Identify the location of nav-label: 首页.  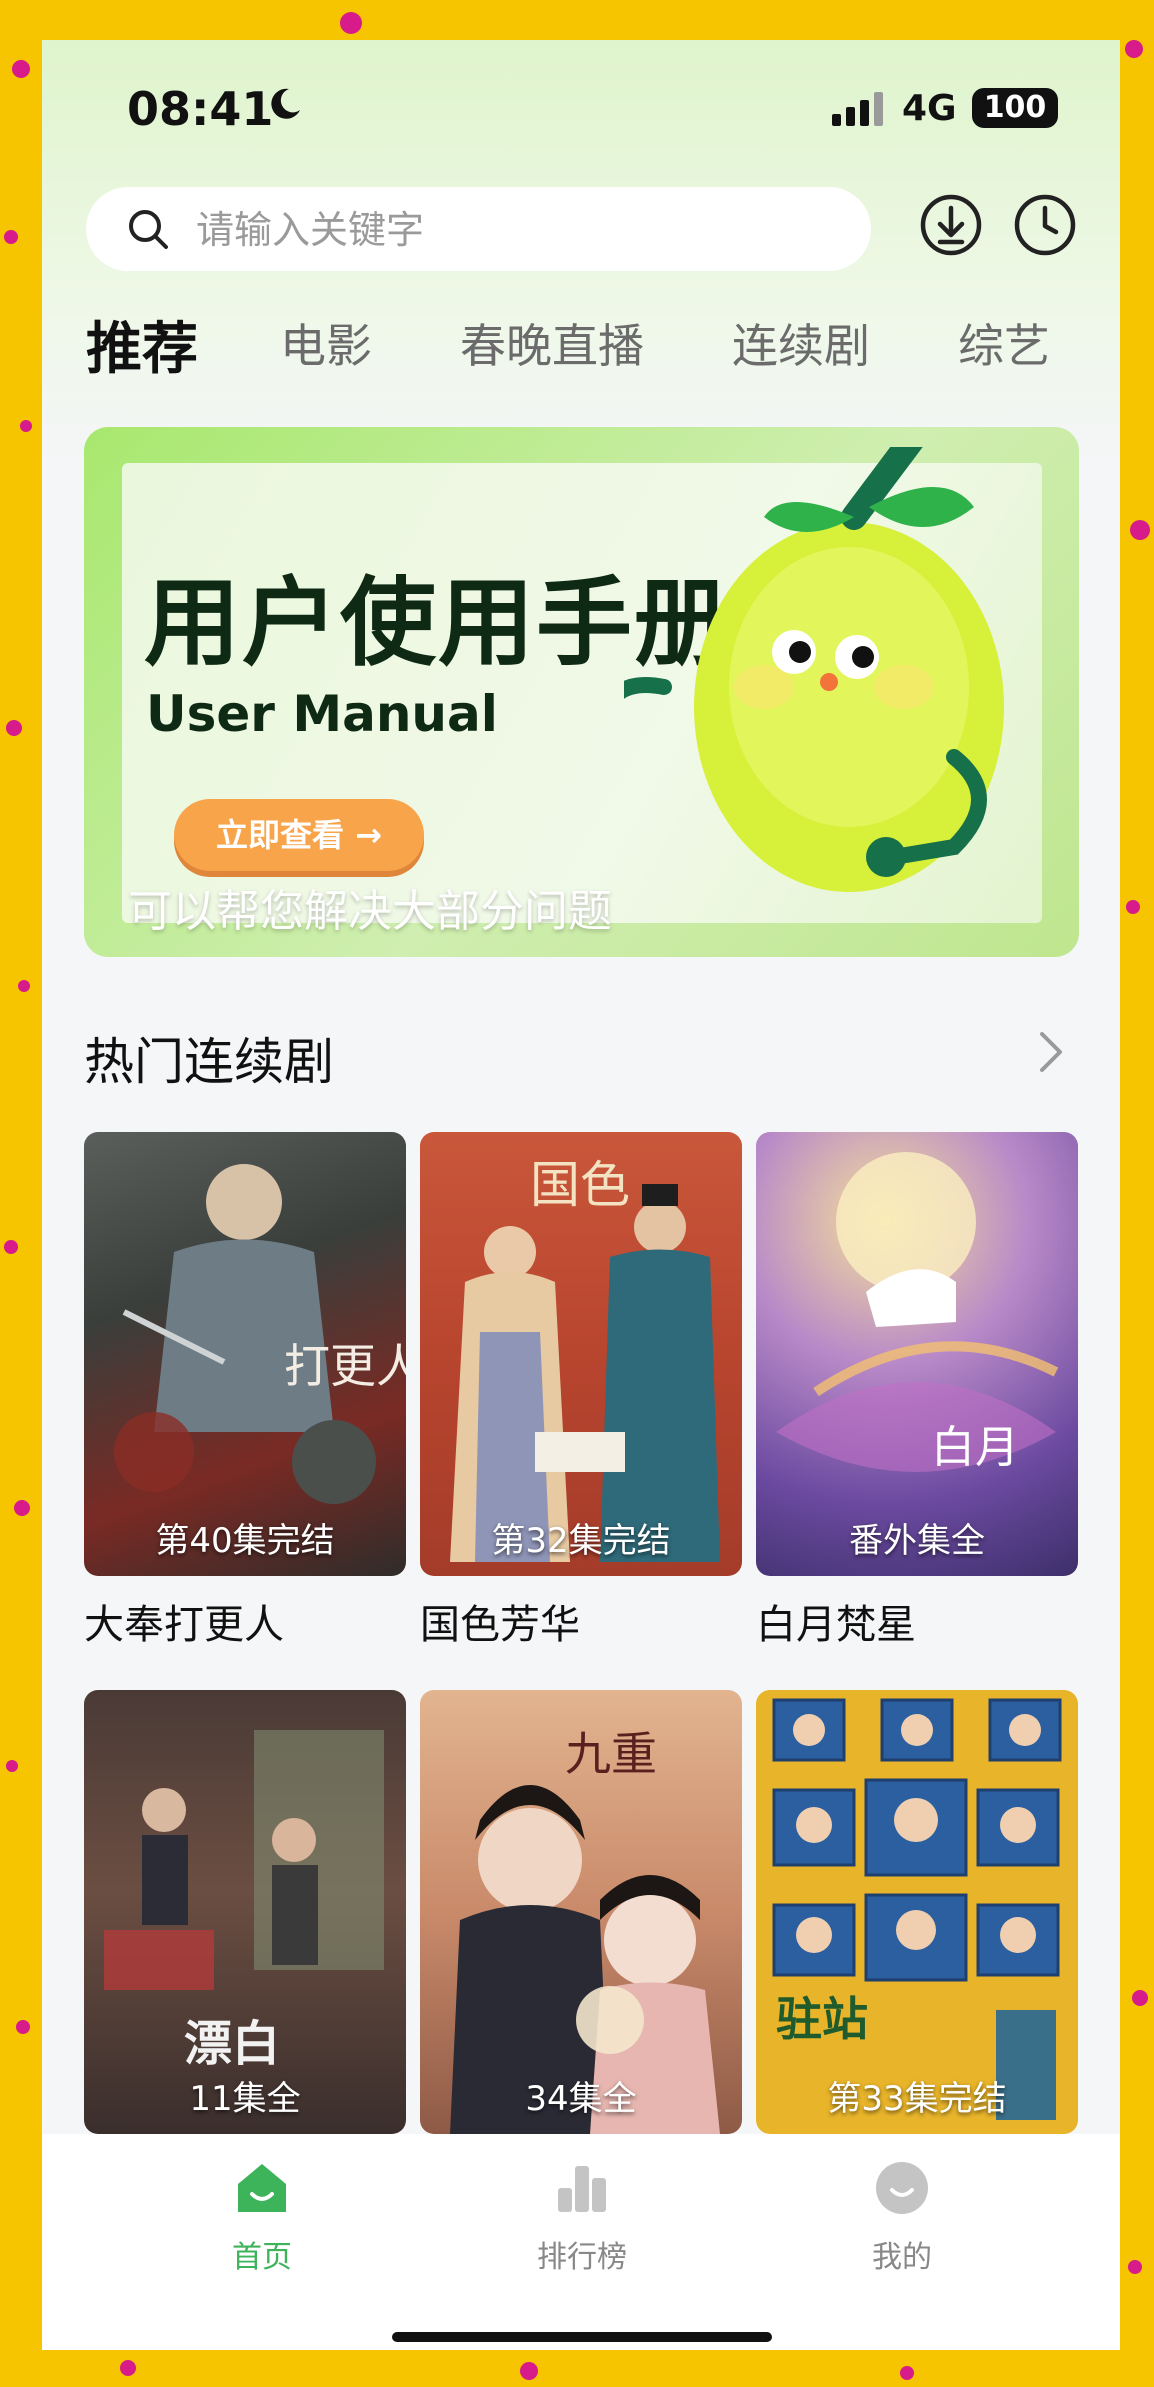
(262, 2257).